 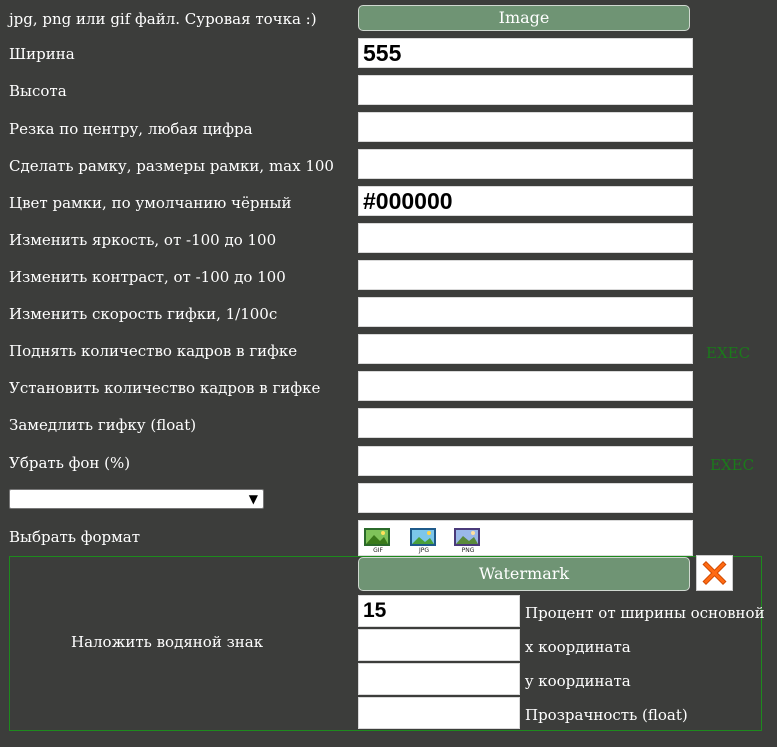 I want to click on watermark-button: Watermark, so click(x=524, y=574).